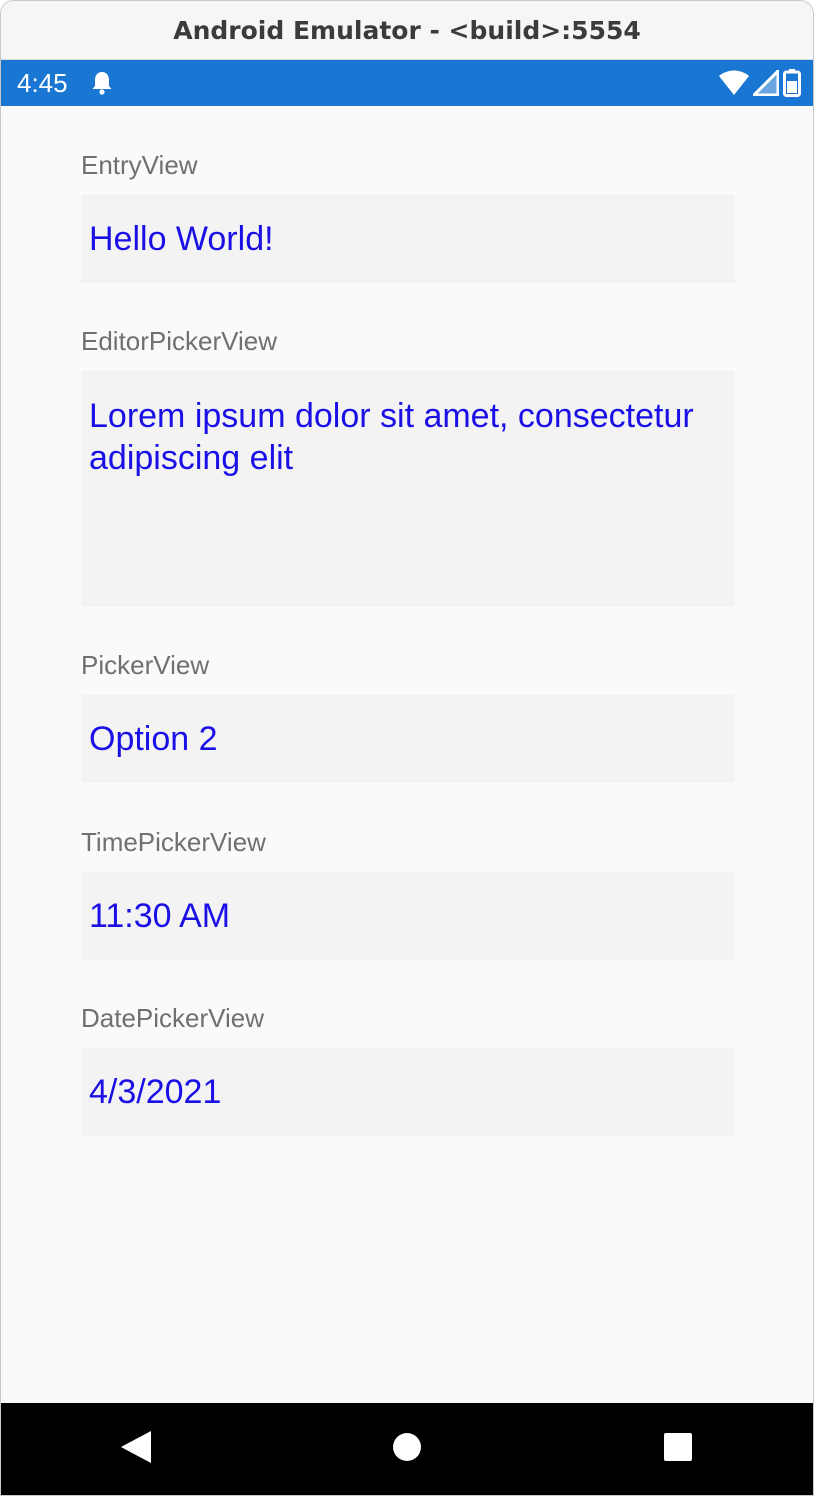  What do you see at coordinates (408, 1092) in the screenshot?
I see `date-picker-view-input: 4/3/2021` at bounding box center [408, 1092].